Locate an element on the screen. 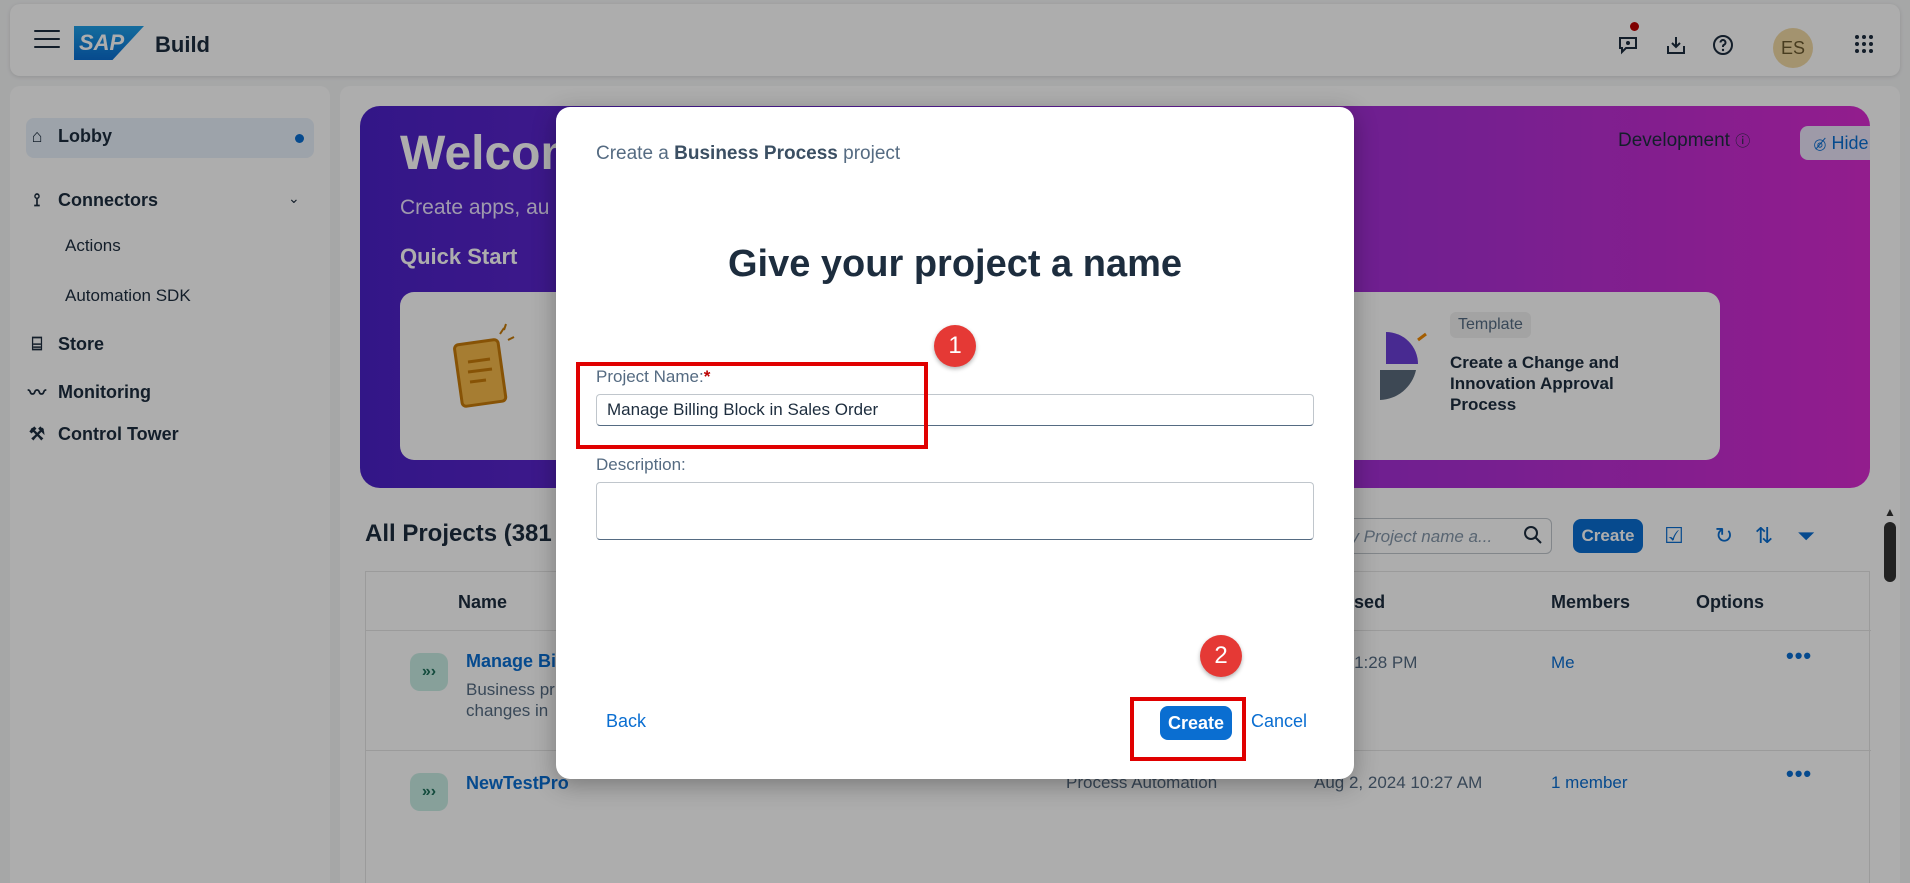 The height and width of the screenshot is (883, 1910). header-suffix: project is located at coordinates (869, 153).